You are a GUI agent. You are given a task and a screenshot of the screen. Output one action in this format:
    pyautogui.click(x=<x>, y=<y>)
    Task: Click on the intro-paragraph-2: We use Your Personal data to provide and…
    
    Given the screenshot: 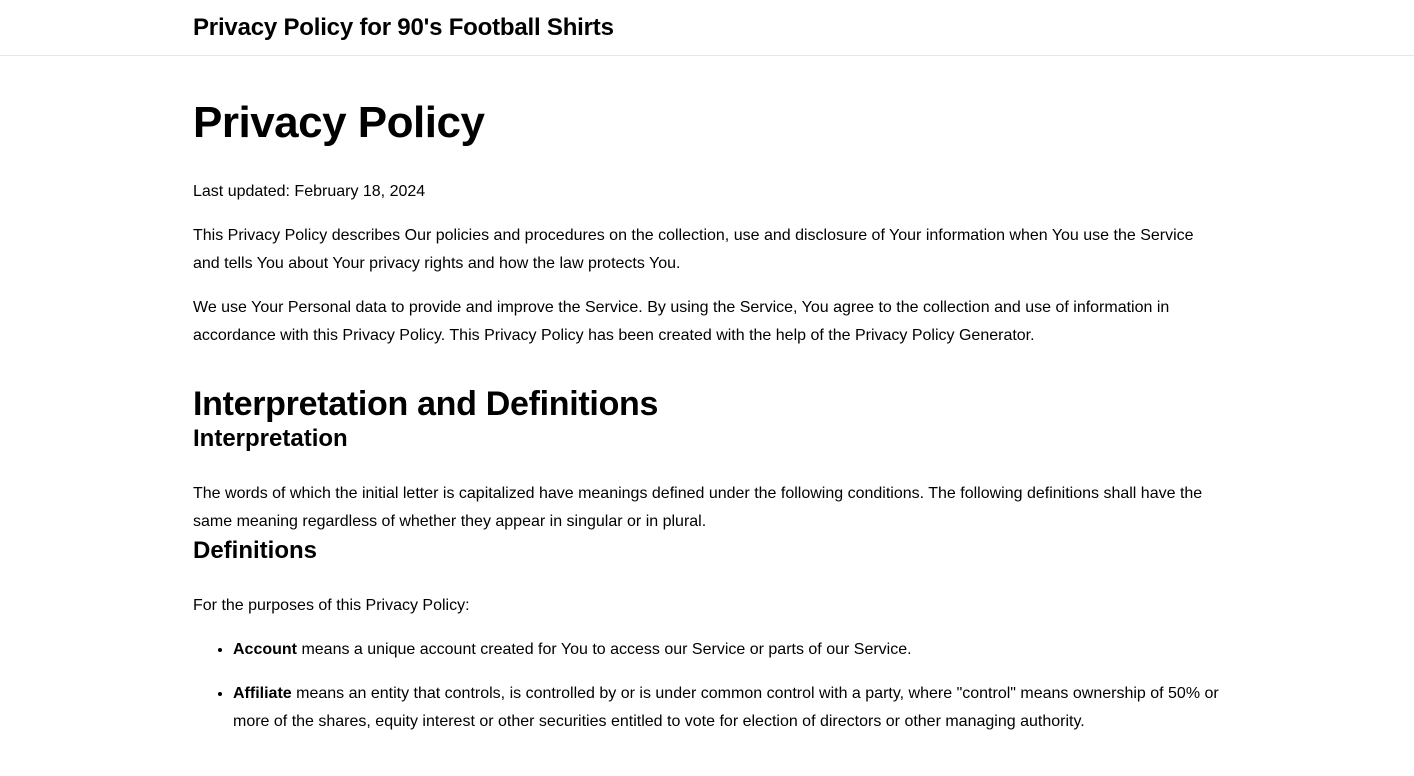 What is the action you would take?
    pyautogui.click(x=681, y=321)
    